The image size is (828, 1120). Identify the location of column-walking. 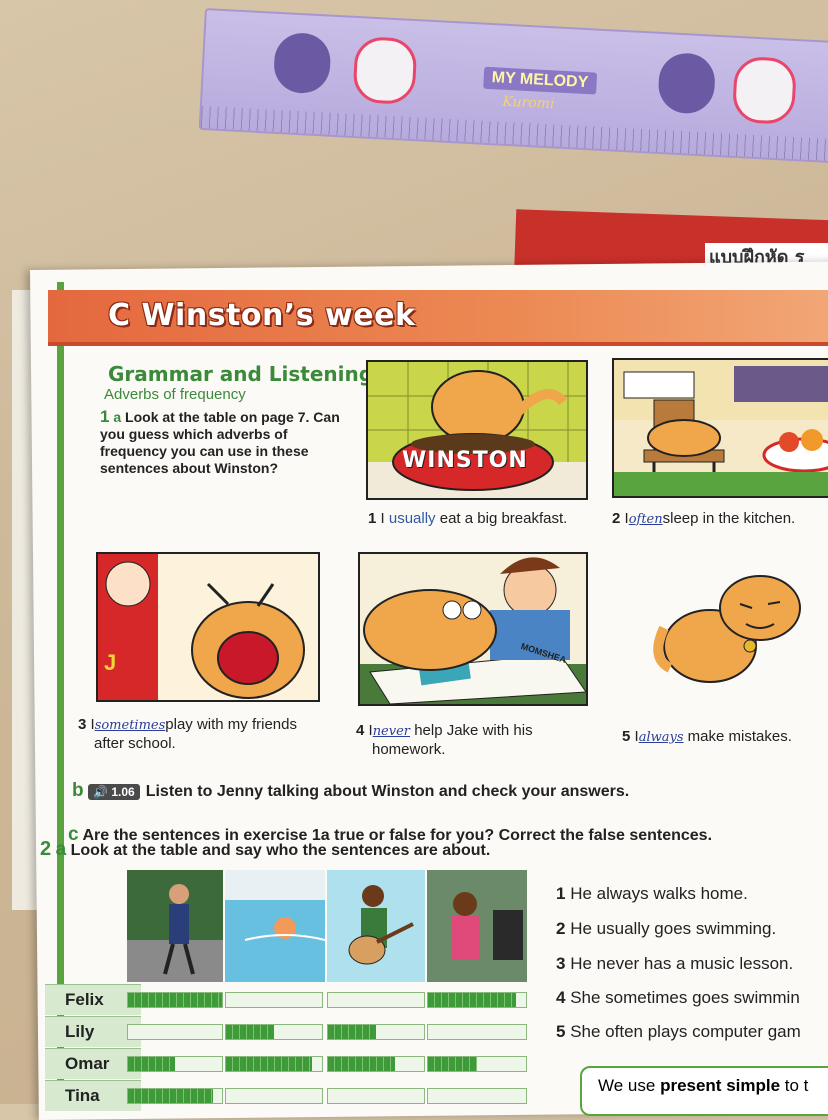
(175, 926).